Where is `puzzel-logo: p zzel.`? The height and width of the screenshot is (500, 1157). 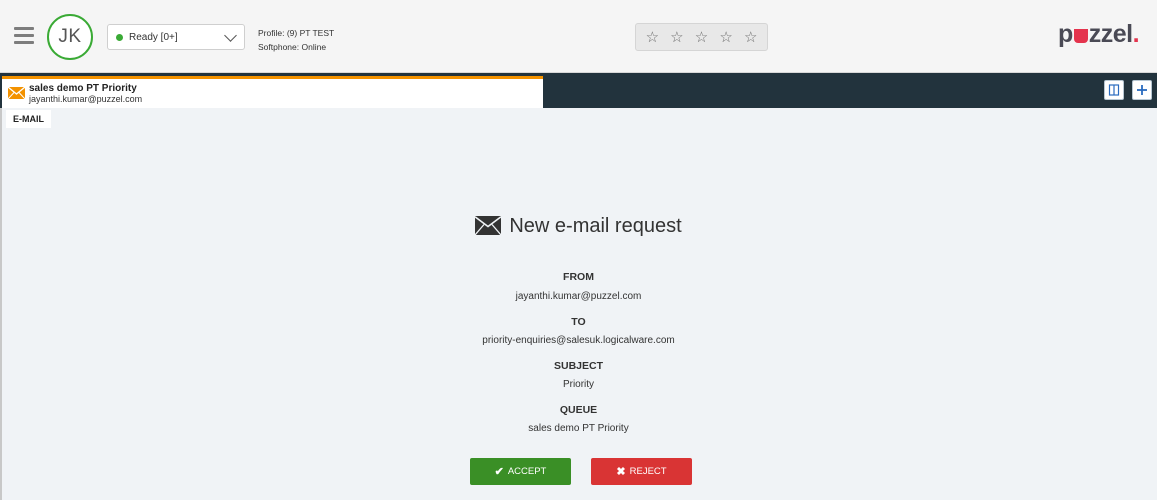
puzzel-logo: p zzel. is located at coordinates (1099, 34).